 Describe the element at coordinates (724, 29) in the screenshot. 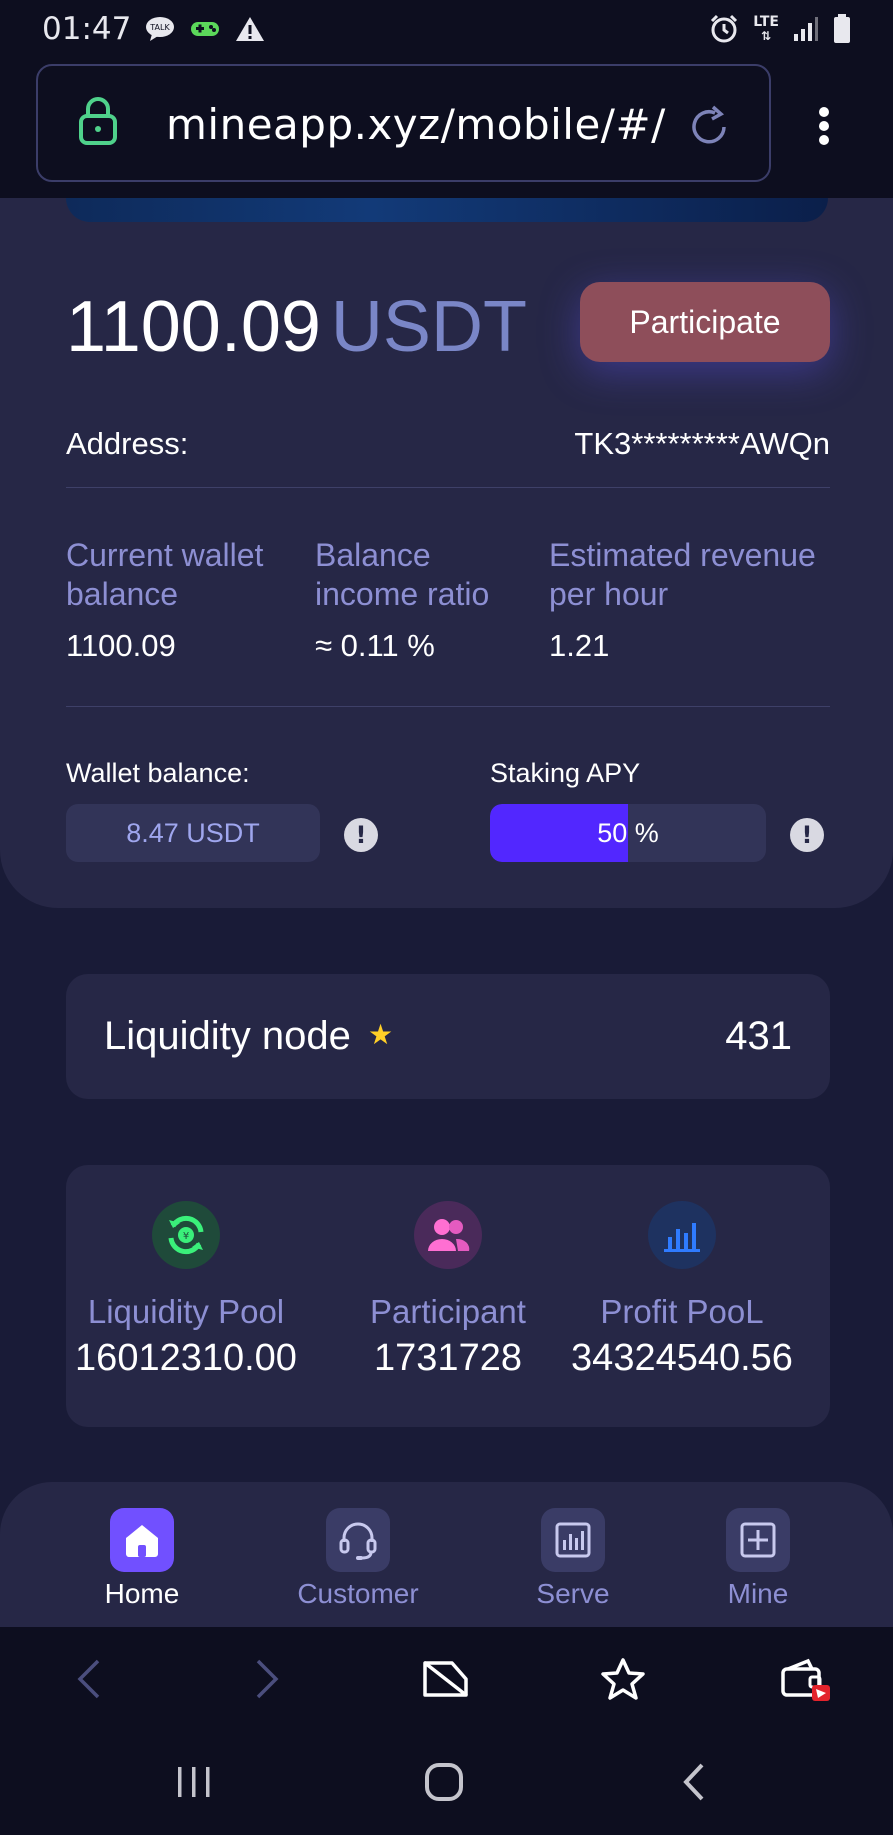

I see `alarm-icon` at that location.